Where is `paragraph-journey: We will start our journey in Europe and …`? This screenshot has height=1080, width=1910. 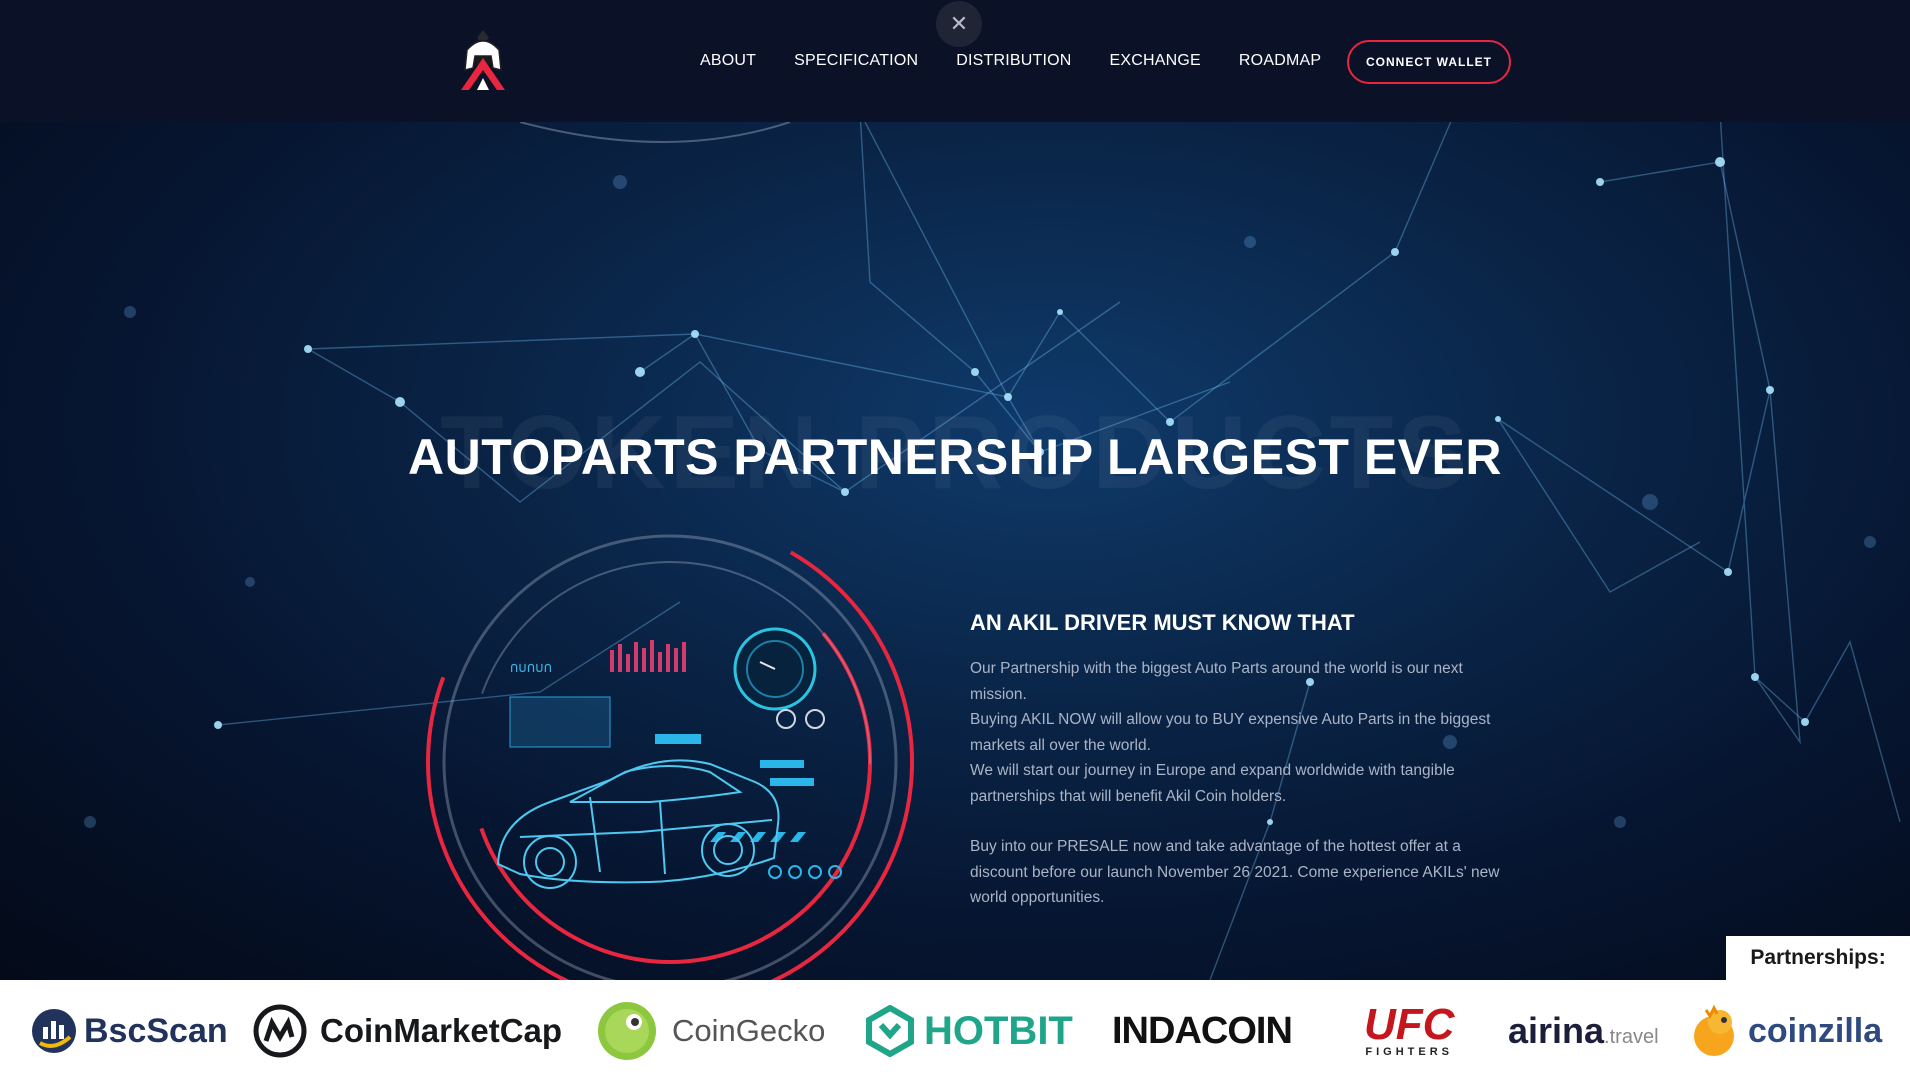
paragraph-journey: We will start our journey in Europe and … is located at coordinates (1212, 783).